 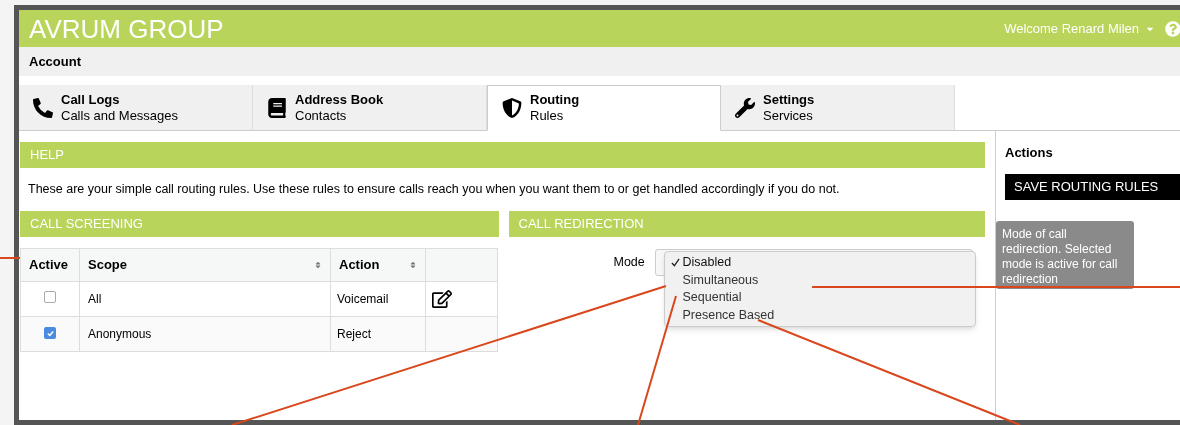 I want to click on table-cell: Anonymous, so click(x=205, y=334).